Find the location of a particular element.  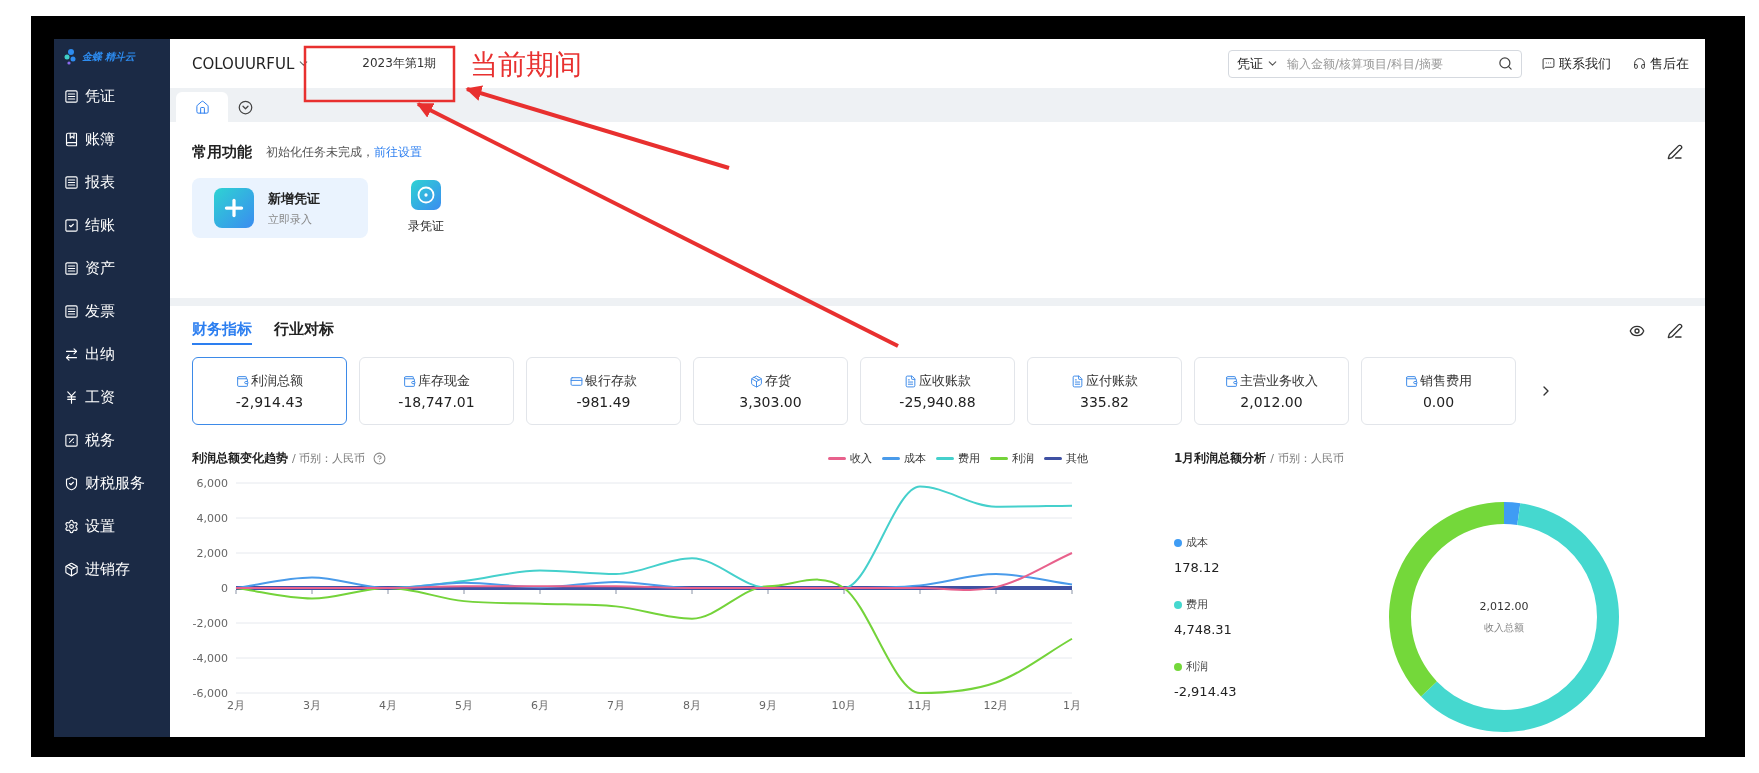

center-value: 2,012.00 is located at coordinates (1504, 606).